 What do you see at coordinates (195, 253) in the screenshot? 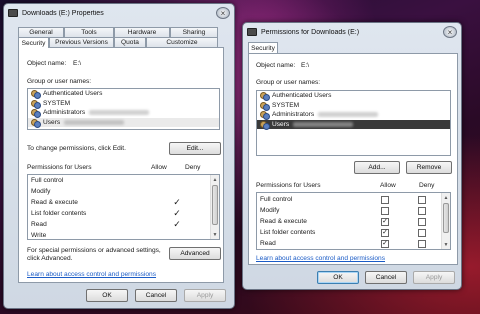
I see `advanced-button: Advanced` at bounding box center [195, 253].